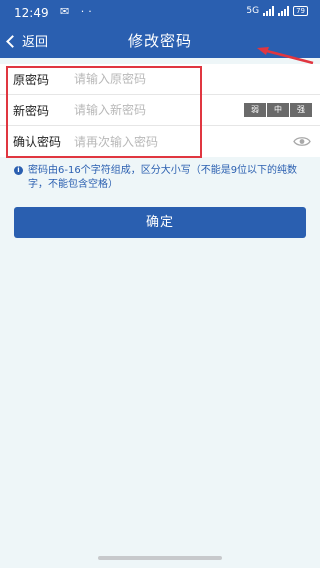 The width and height of the screenshot is (320, 568). What do you see at coordinates (285, 56) in the screenshot?
I see `annotation-arrow-icon` at bounding box center [285, 56].